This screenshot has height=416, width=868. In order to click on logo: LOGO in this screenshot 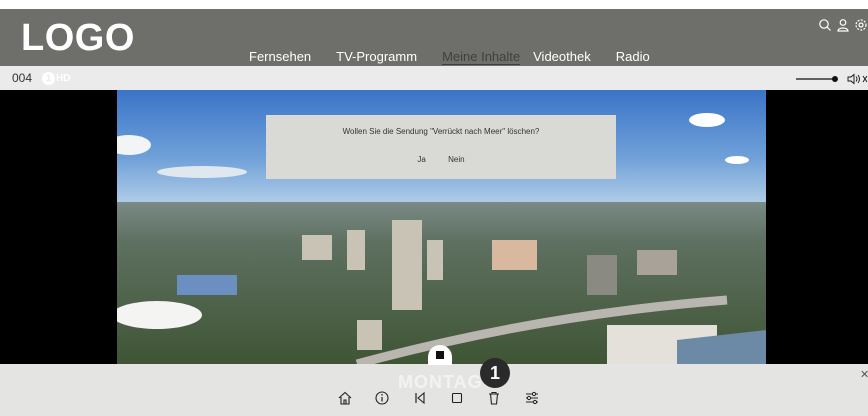, I will do `click(78, 38)`.